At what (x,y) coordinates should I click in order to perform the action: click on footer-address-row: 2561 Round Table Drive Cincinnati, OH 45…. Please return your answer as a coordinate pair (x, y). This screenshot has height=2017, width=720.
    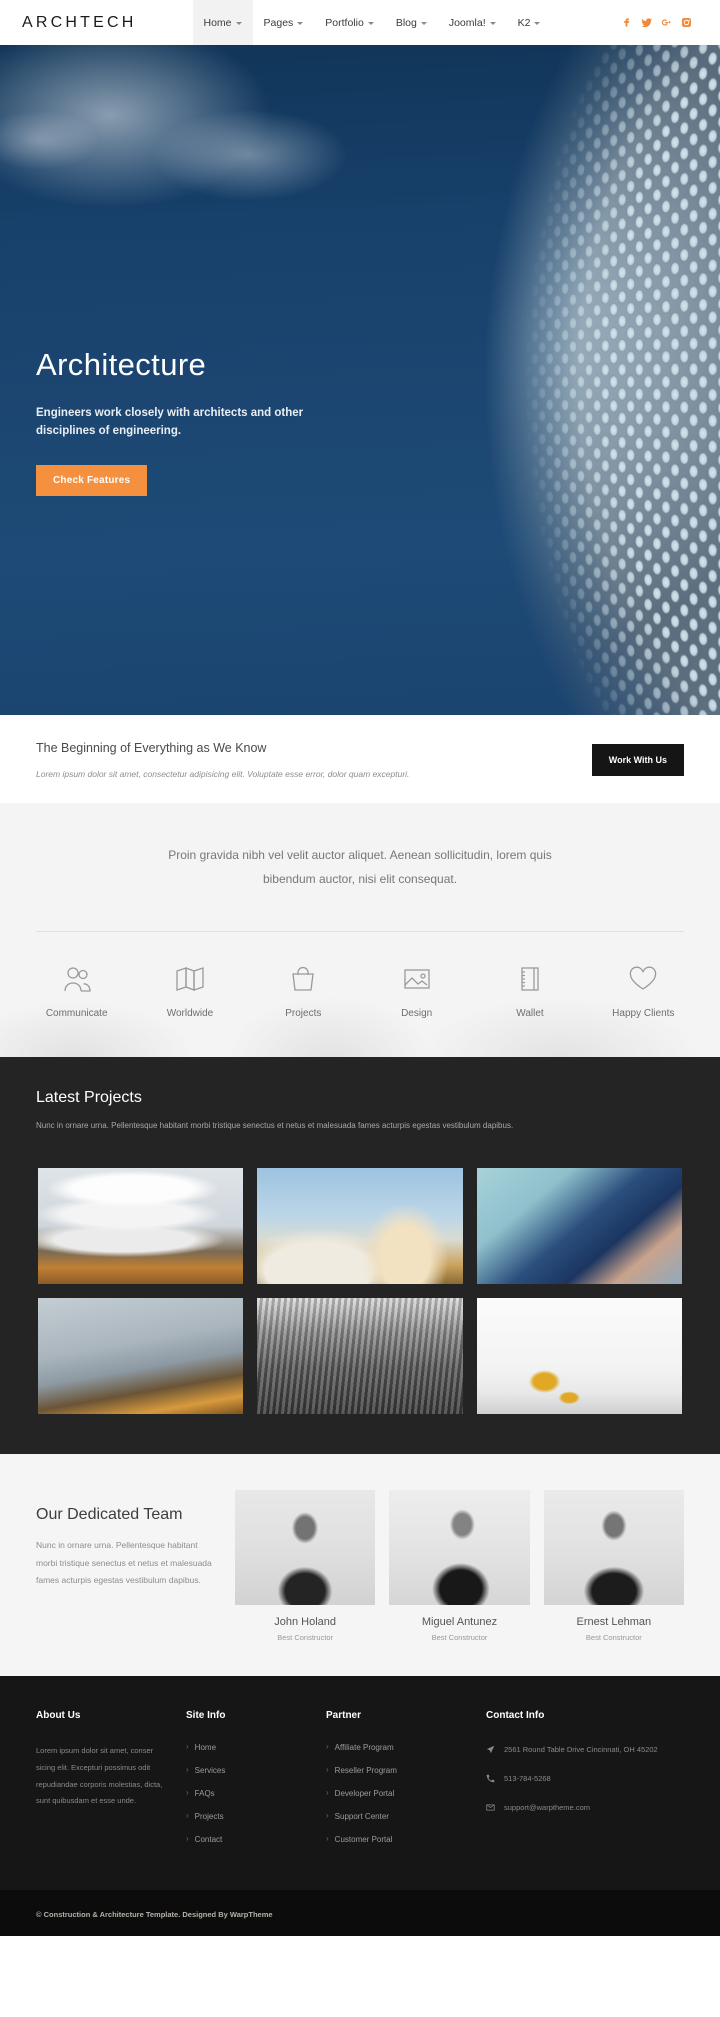
    Looking at the image, I should click on (585, 1750).